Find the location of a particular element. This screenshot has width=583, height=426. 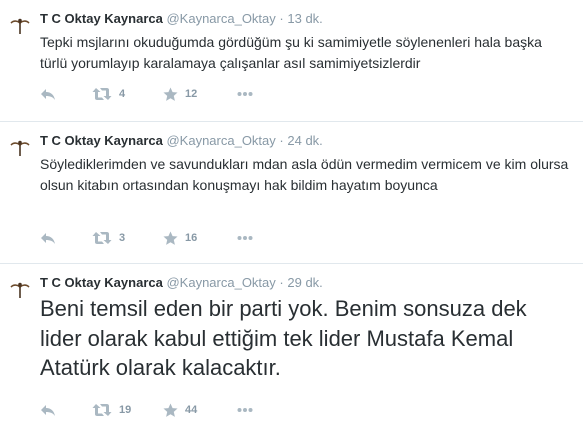

retweet-count: 19 is located at coordinates (125, 410).